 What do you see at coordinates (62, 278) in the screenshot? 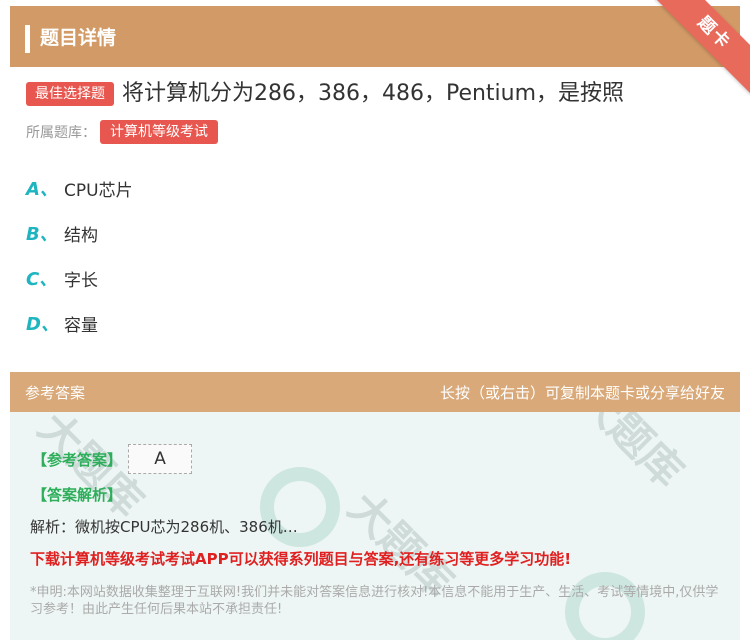
I see `option-c: C、 字长` at bounding box center [62, 278].